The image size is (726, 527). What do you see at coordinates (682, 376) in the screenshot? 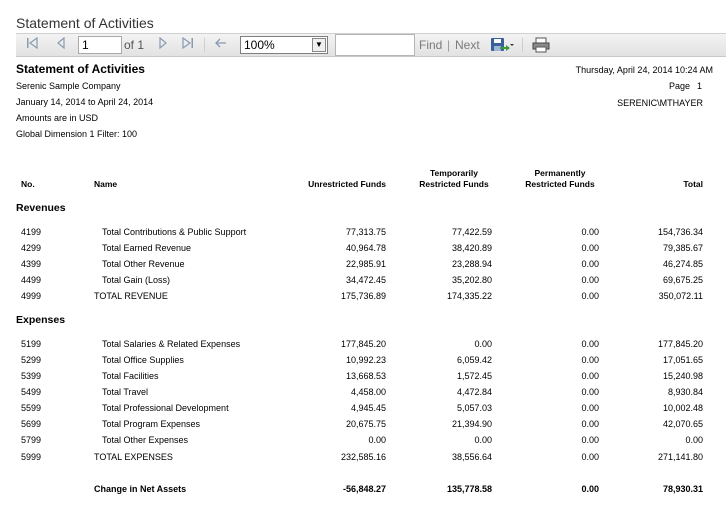
I see `row-total: 15,240.98` at bounding box center [682, 376].